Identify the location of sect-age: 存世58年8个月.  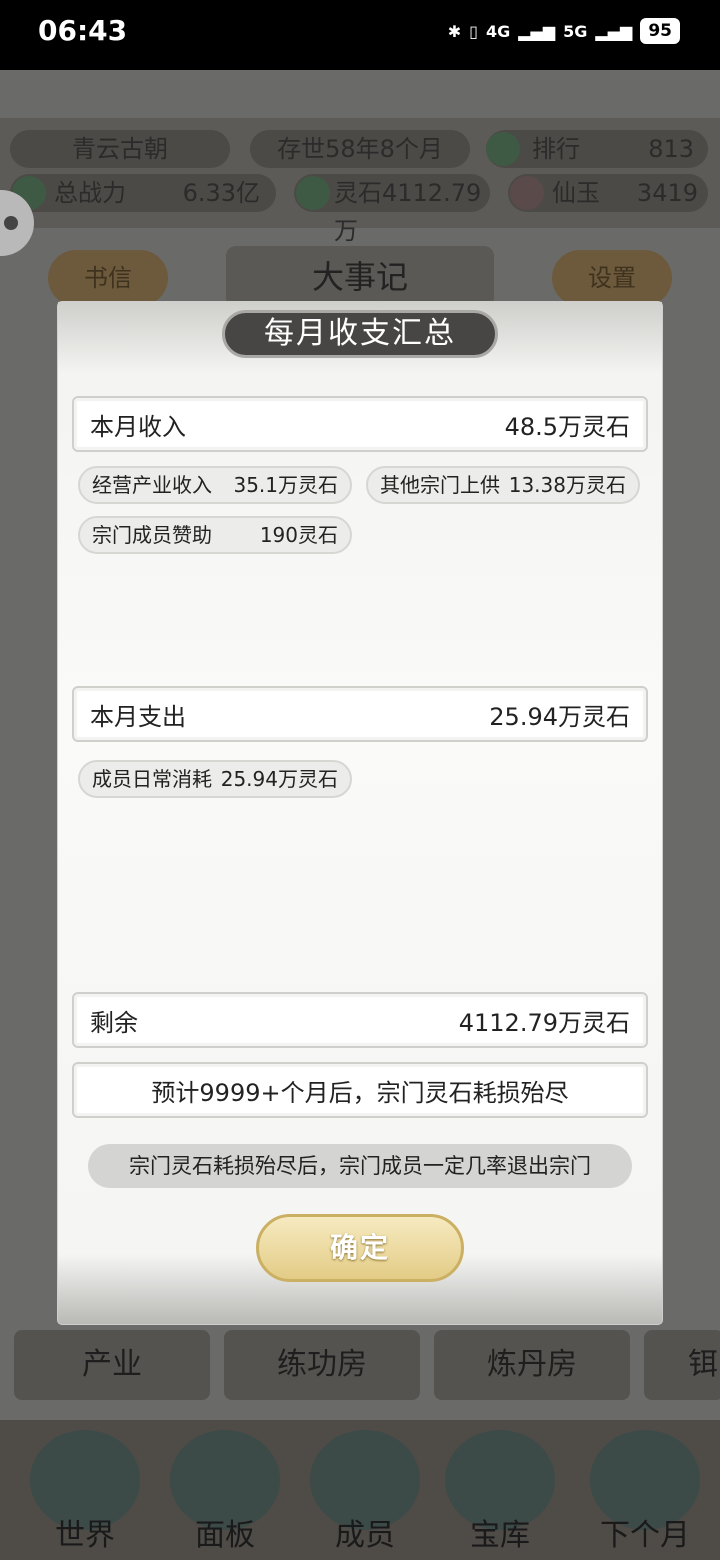
(360, 149).